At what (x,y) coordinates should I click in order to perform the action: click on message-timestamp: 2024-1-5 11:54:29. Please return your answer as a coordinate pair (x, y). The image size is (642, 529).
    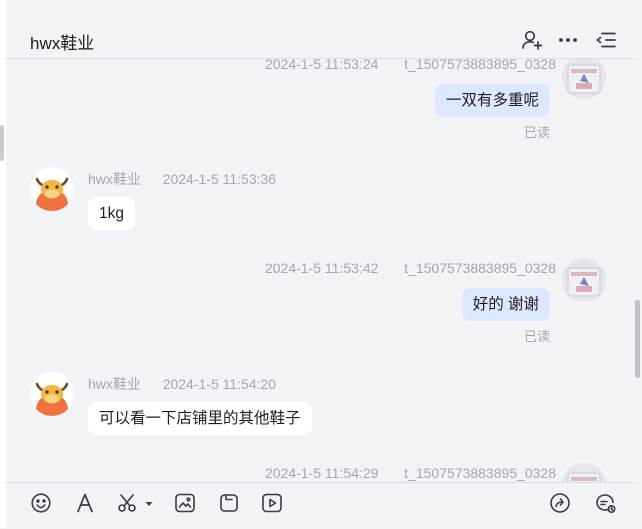
    Looking at the image, I should click on (322, 473).